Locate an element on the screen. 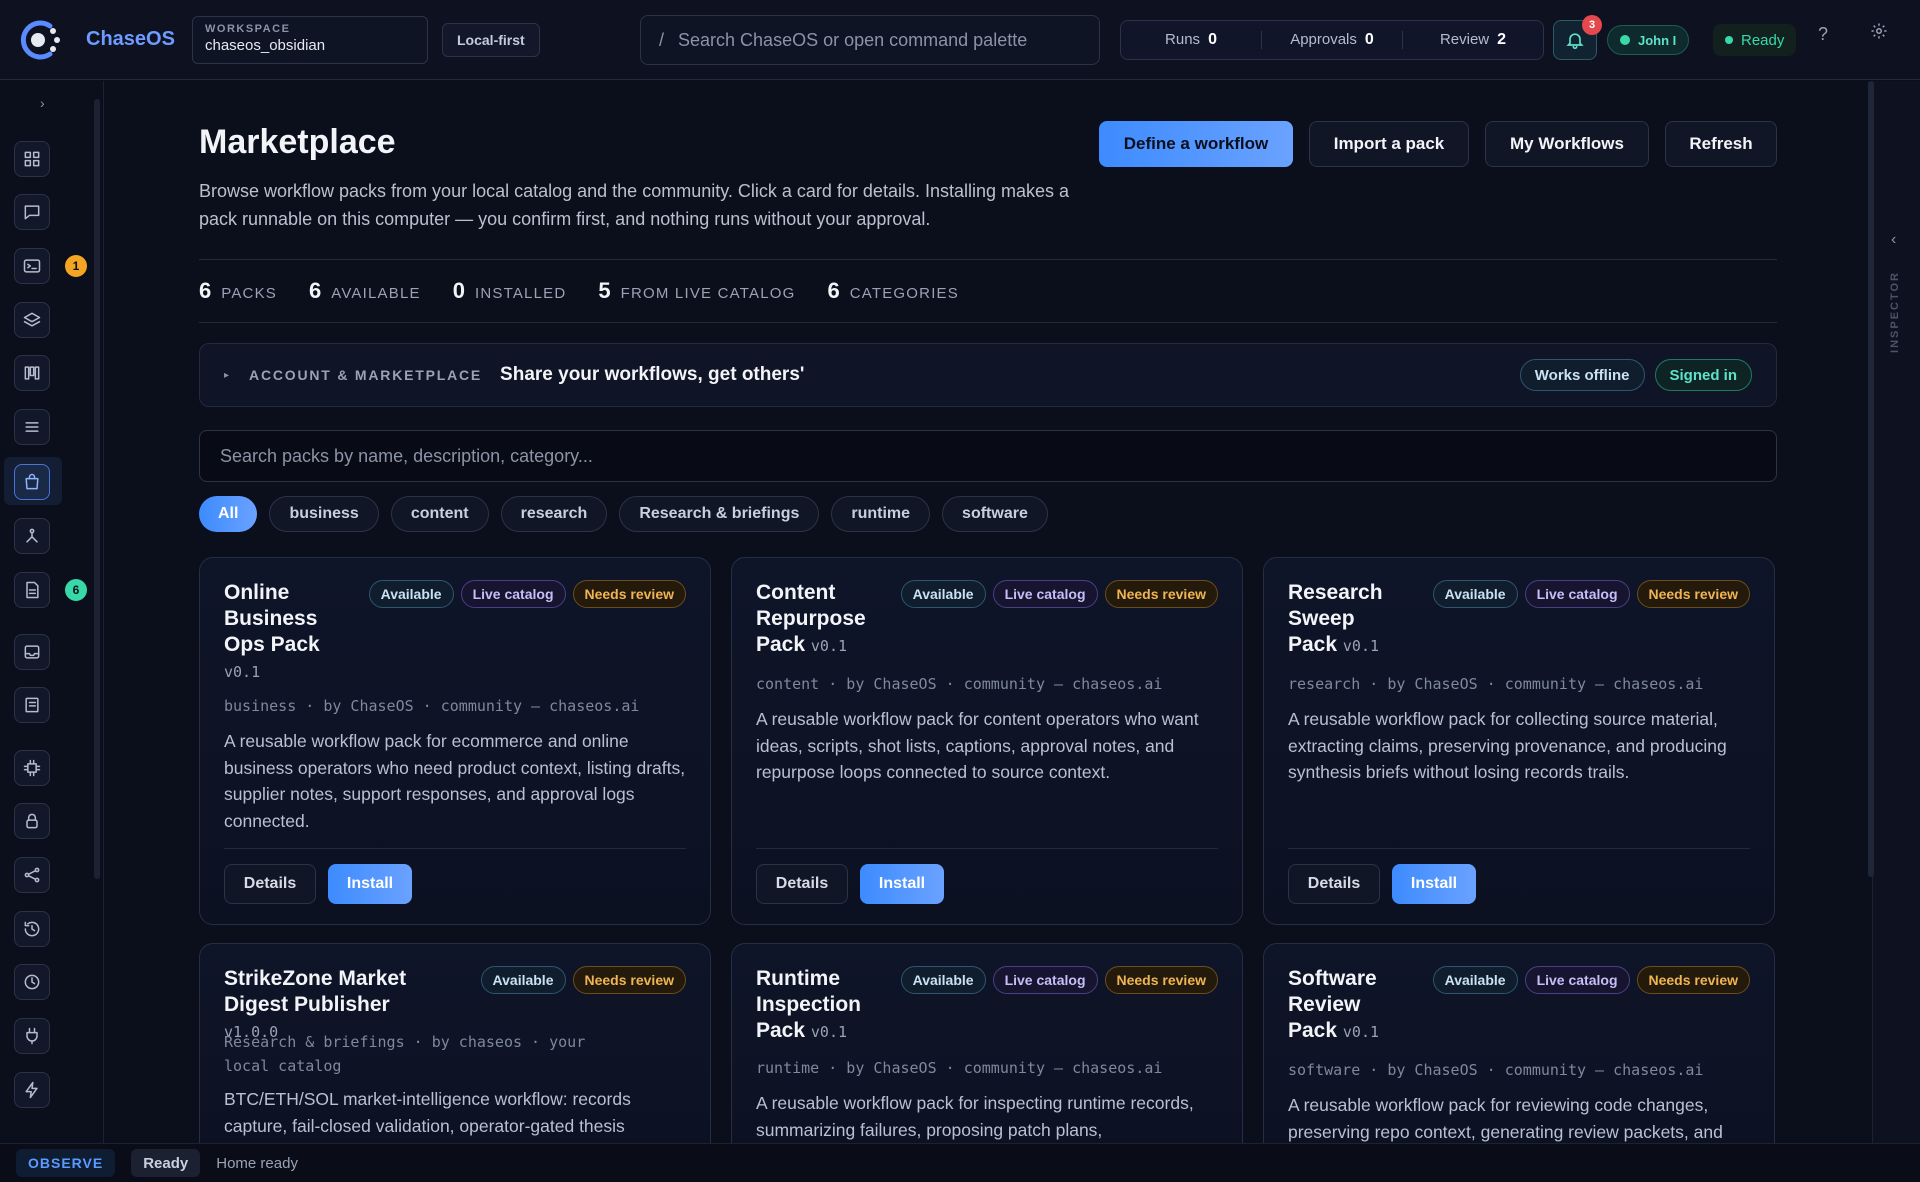  runs-counter: Runs 0 is located at coordinates (1191, 40).